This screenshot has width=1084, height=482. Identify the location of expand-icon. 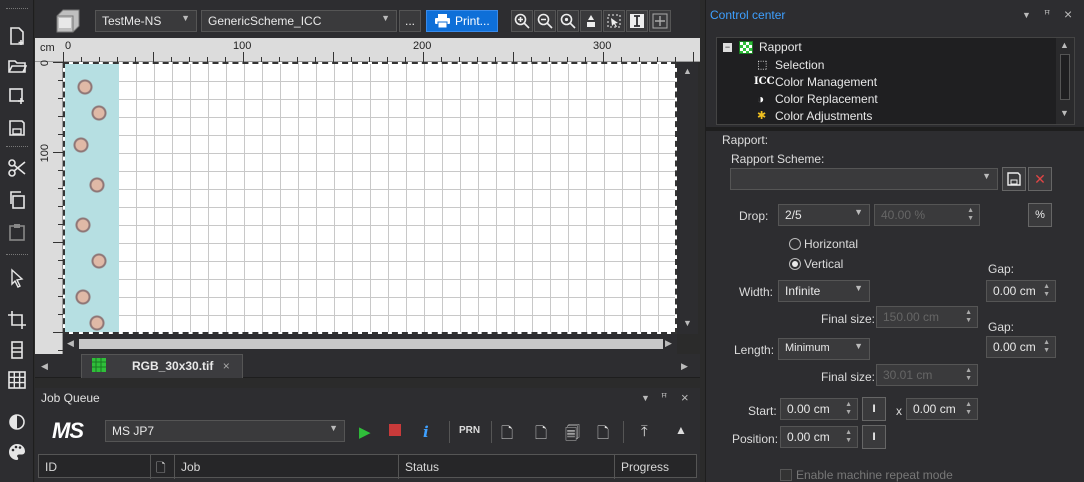
(660, 21).